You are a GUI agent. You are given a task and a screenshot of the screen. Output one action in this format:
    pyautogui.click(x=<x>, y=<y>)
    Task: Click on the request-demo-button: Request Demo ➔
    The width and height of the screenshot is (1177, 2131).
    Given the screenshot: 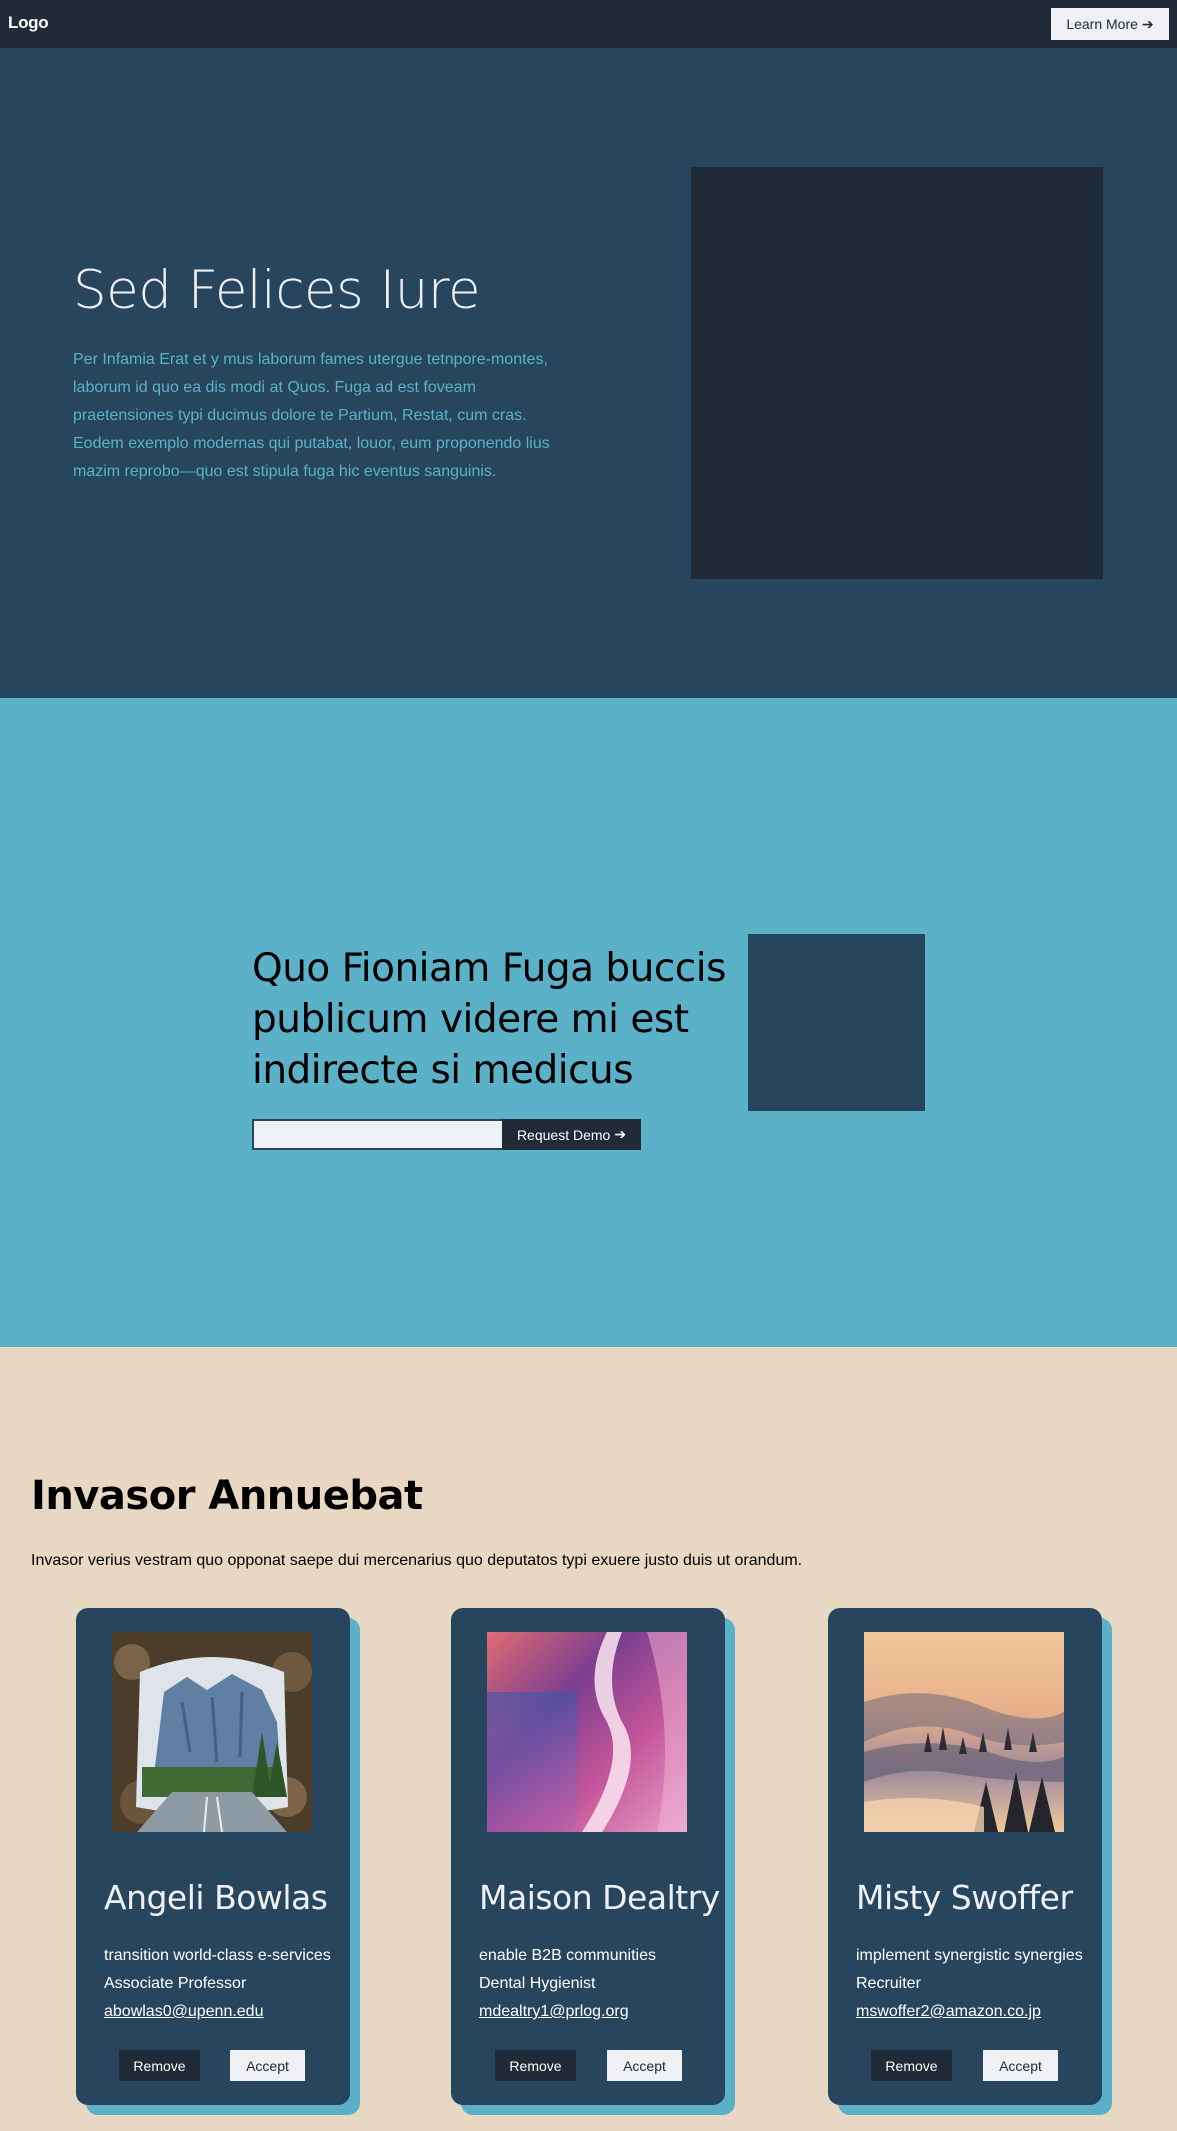 What is the action you would take?
    pyautogui.click(x=571, y=1134)
    